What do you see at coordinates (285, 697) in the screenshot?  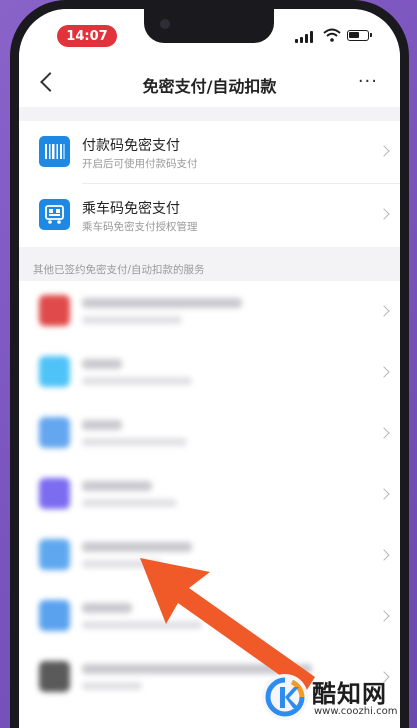 I see `coozhi-logo-icon` at bounding box center [285, 697].